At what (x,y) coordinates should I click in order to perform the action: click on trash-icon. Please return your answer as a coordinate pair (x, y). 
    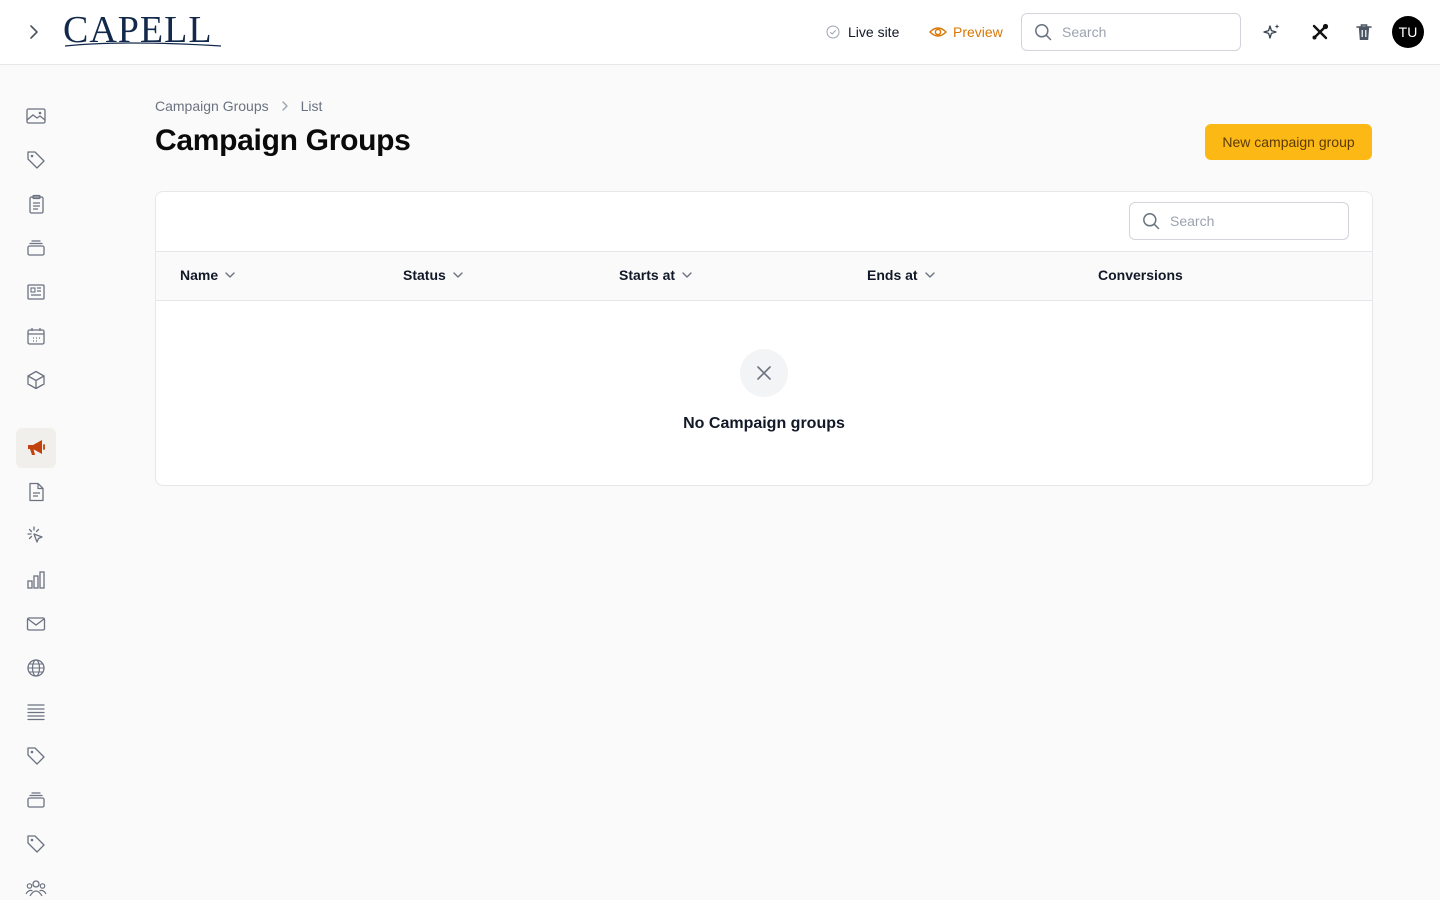
    Looking at the image, I should click on (1364, 32).